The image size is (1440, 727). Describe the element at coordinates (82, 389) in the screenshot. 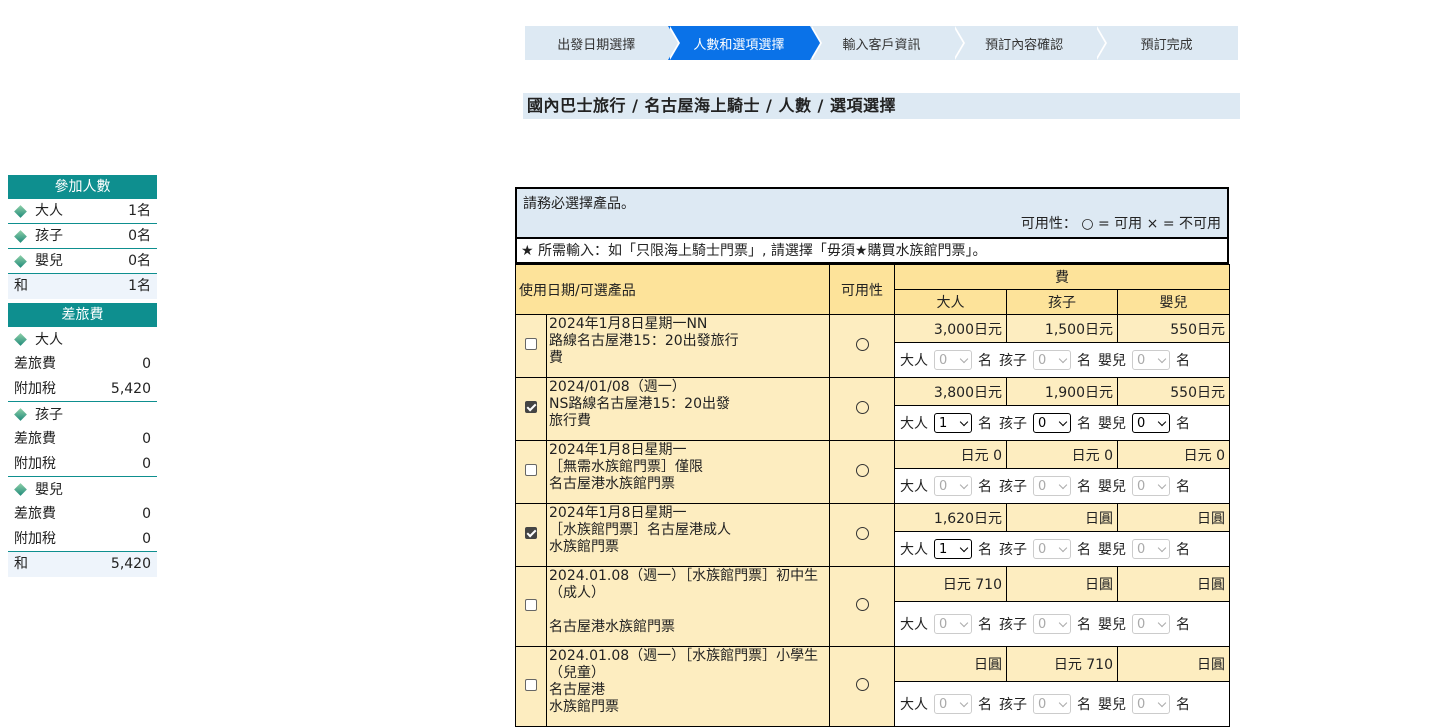

I see `fee-row: 附加稅 5,420` at that location.